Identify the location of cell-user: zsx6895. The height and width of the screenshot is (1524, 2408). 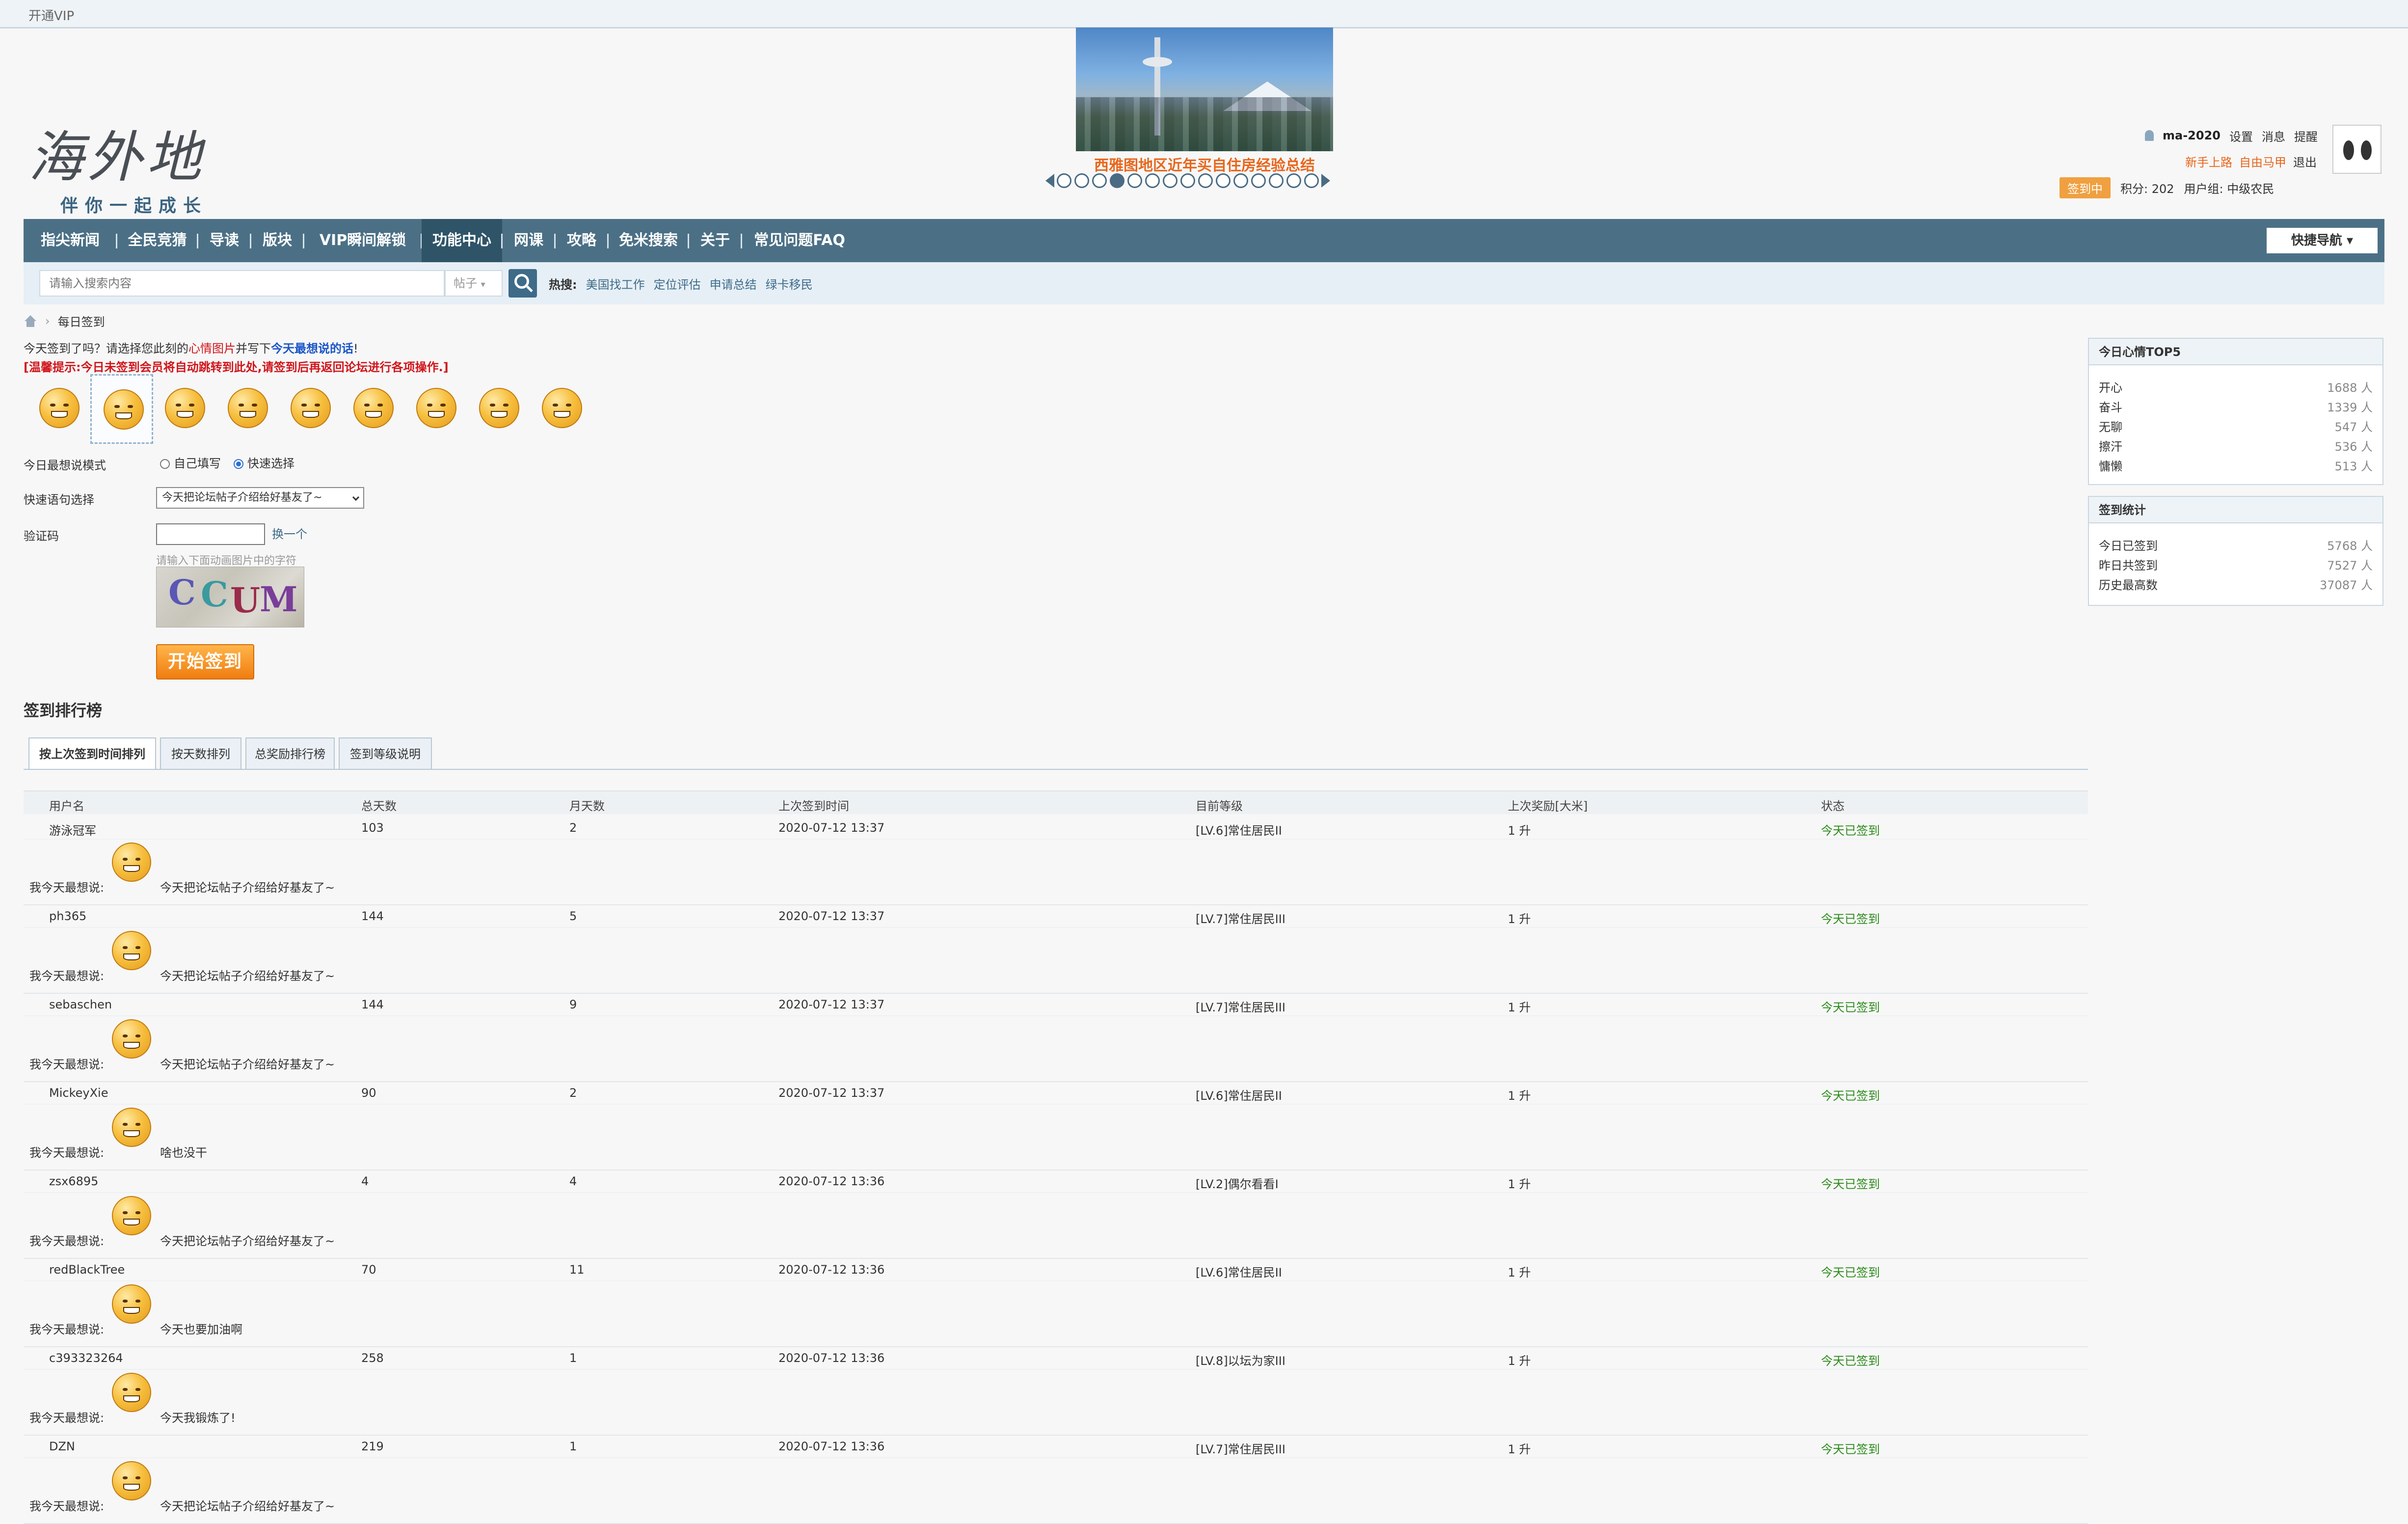
(73, 1181).